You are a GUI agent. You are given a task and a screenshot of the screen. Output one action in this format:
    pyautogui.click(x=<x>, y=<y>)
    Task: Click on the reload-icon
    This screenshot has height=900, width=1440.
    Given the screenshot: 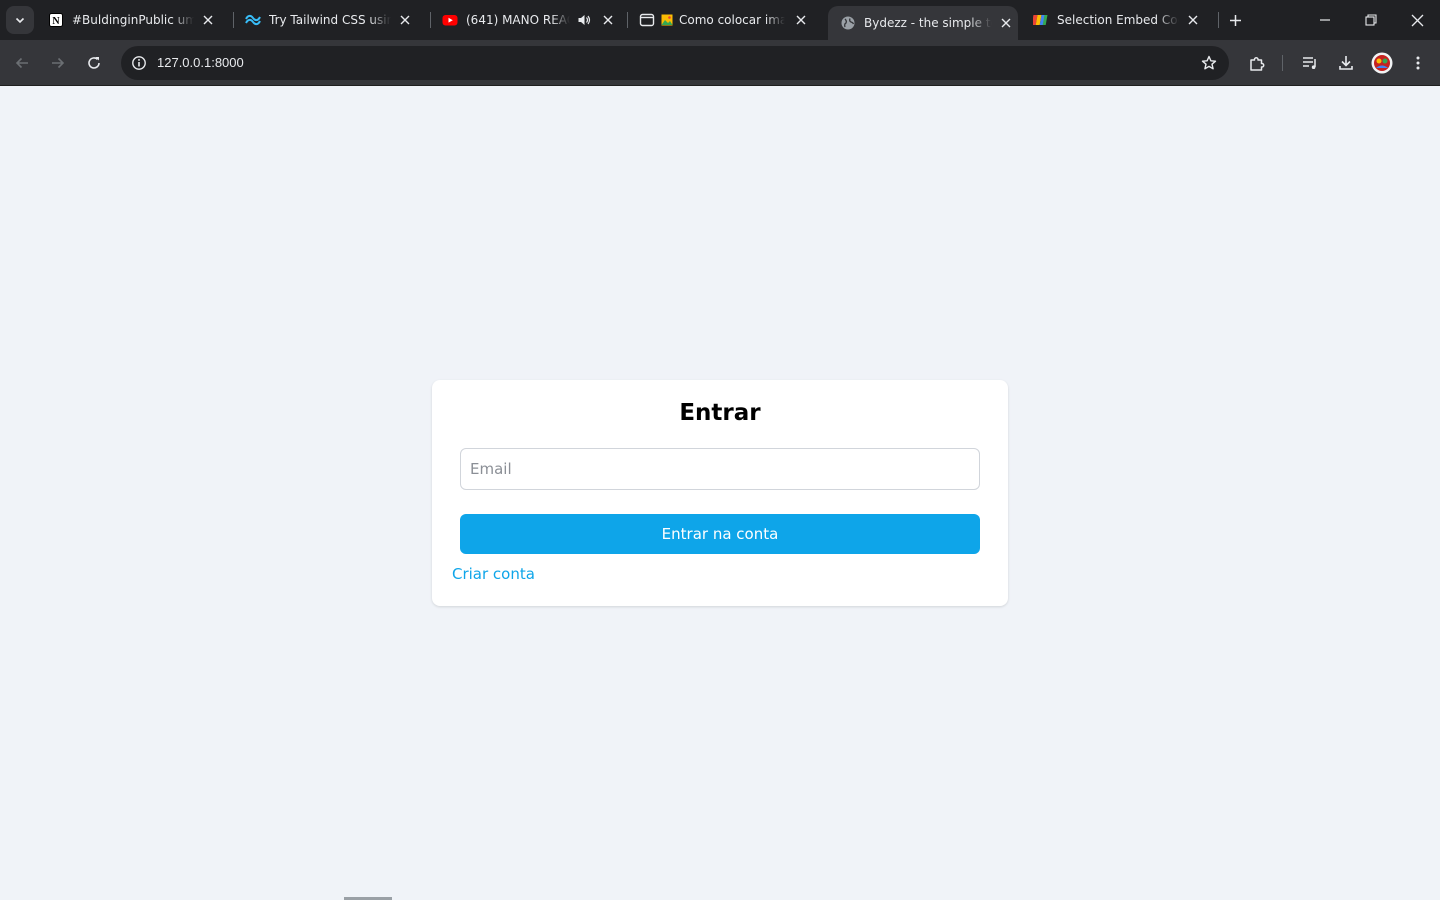 What is the action you would take?
    pyautogui.click(x=94, y=63)
    